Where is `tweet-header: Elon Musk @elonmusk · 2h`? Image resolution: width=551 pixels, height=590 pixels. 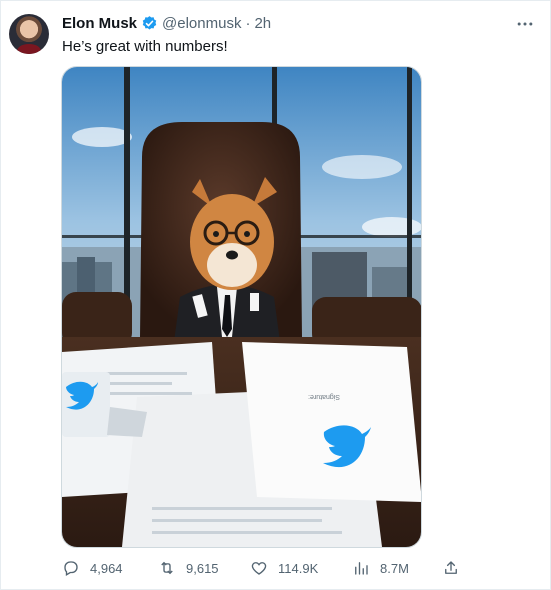 tweet-header: Elon Musk @elonmusk · 2h is located at coordinates (166, 23).